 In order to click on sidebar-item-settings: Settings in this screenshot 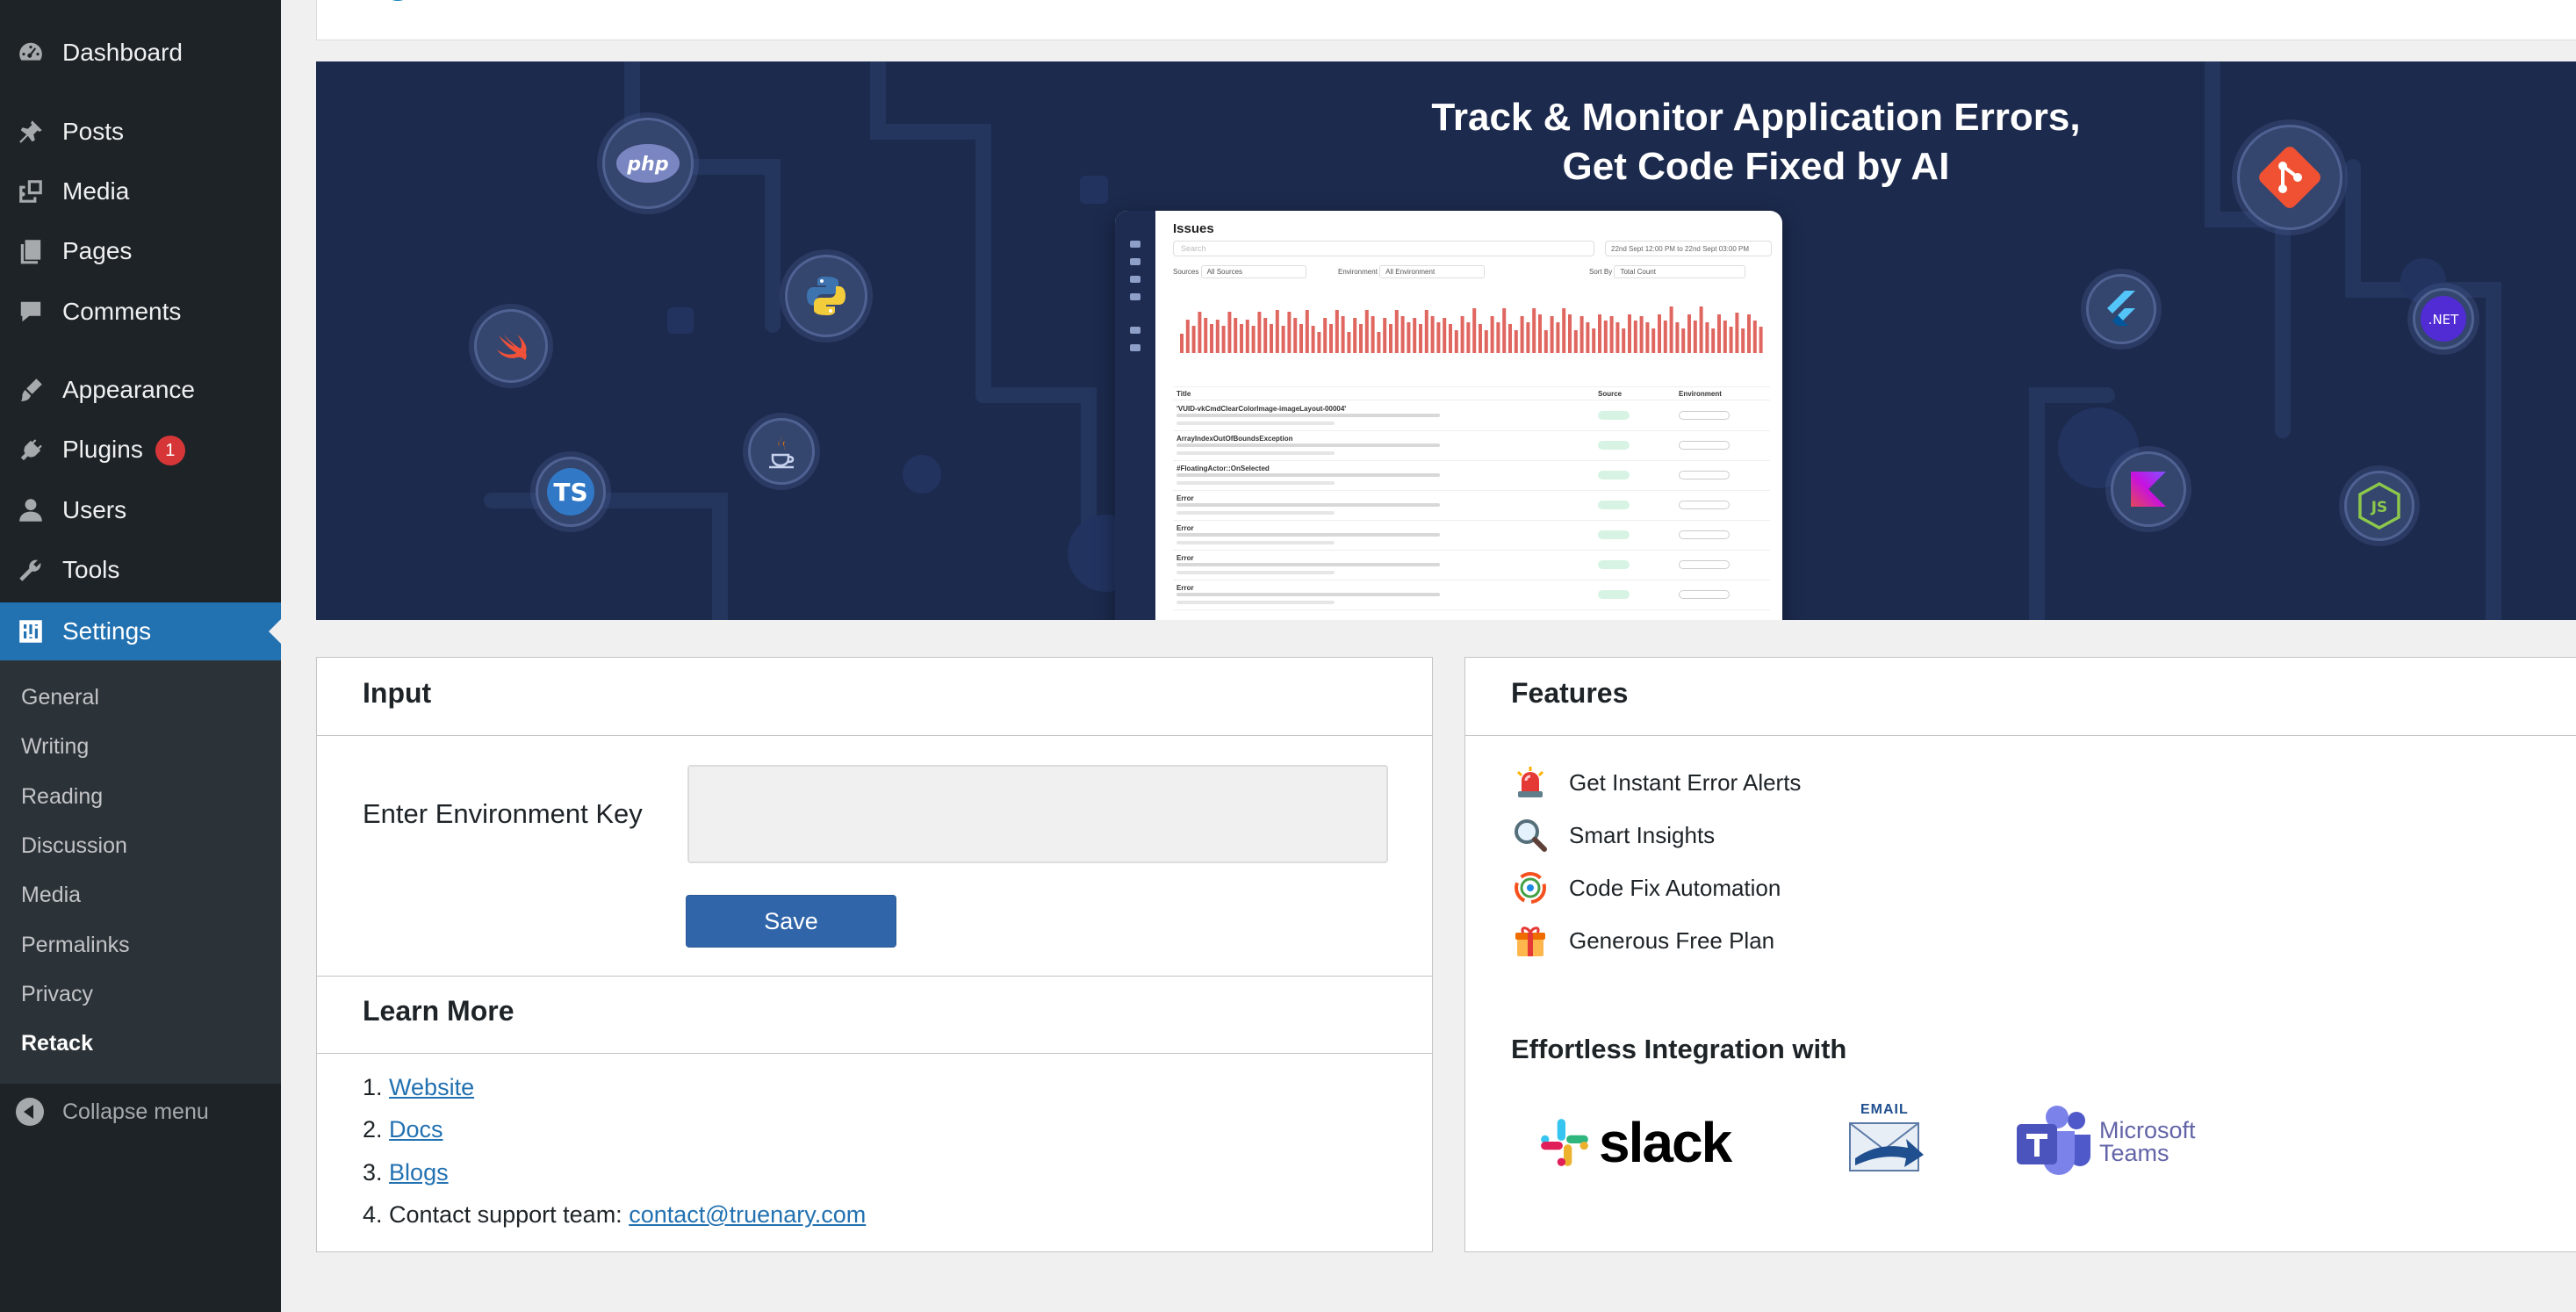, I will do `click(140, 631)`.